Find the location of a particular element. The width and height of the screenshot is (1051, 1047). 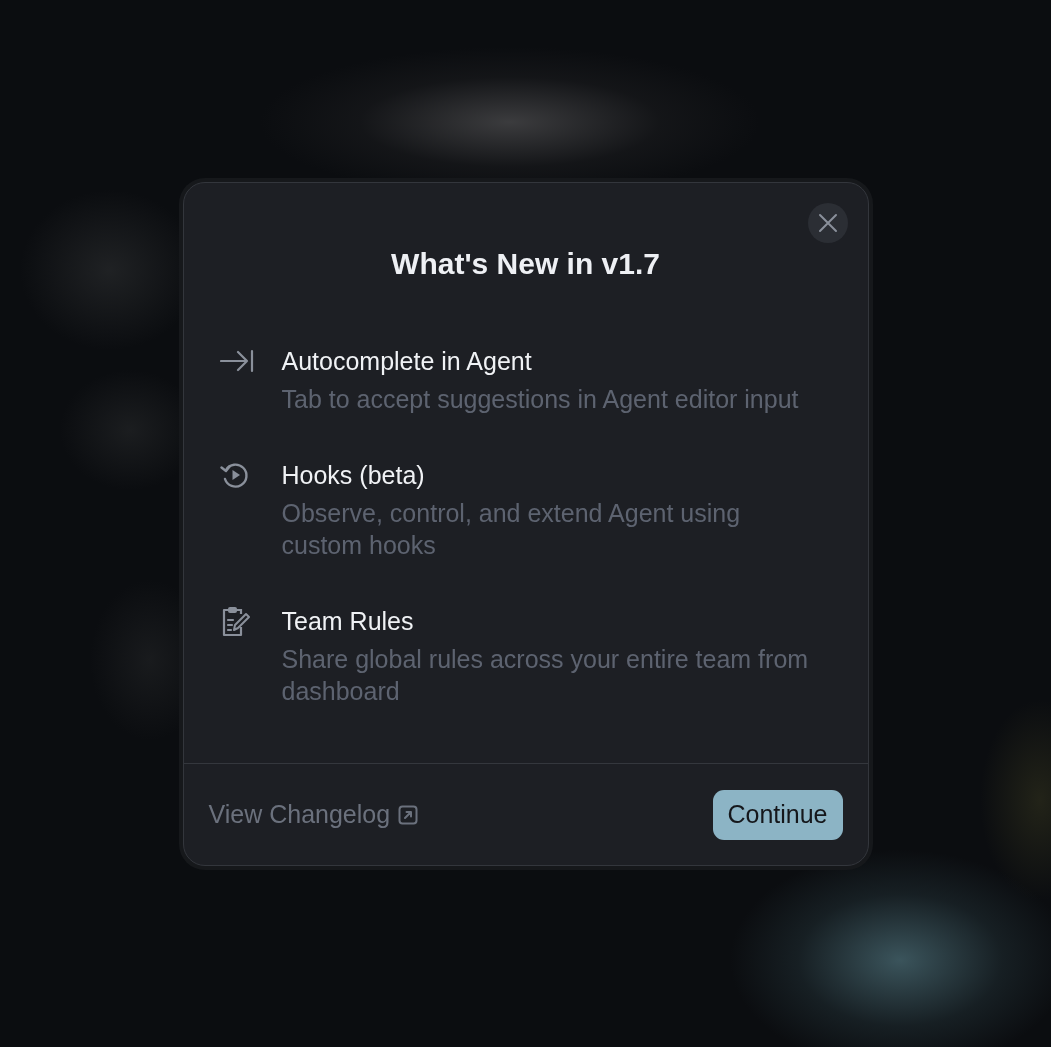

close-icon is located at coordinates (827, 222).